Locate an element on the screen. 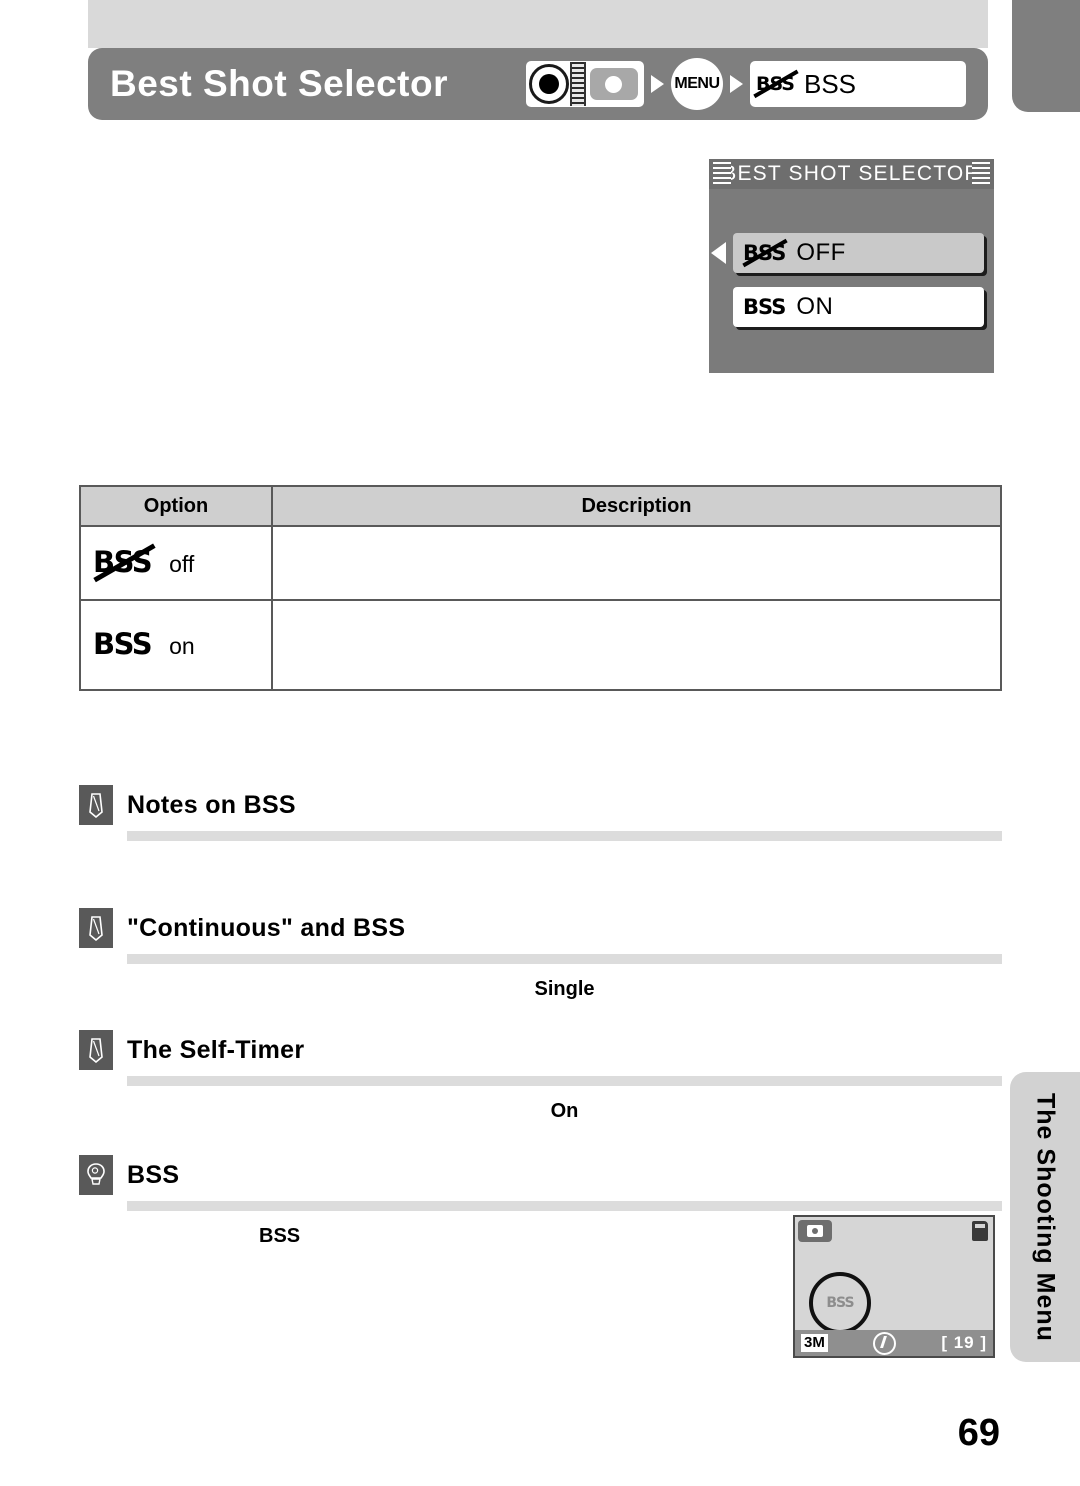 The height and width of the screenshot is (1486, 1080). bss-indicator-label: BSS is located at coordinates (840, 1303).